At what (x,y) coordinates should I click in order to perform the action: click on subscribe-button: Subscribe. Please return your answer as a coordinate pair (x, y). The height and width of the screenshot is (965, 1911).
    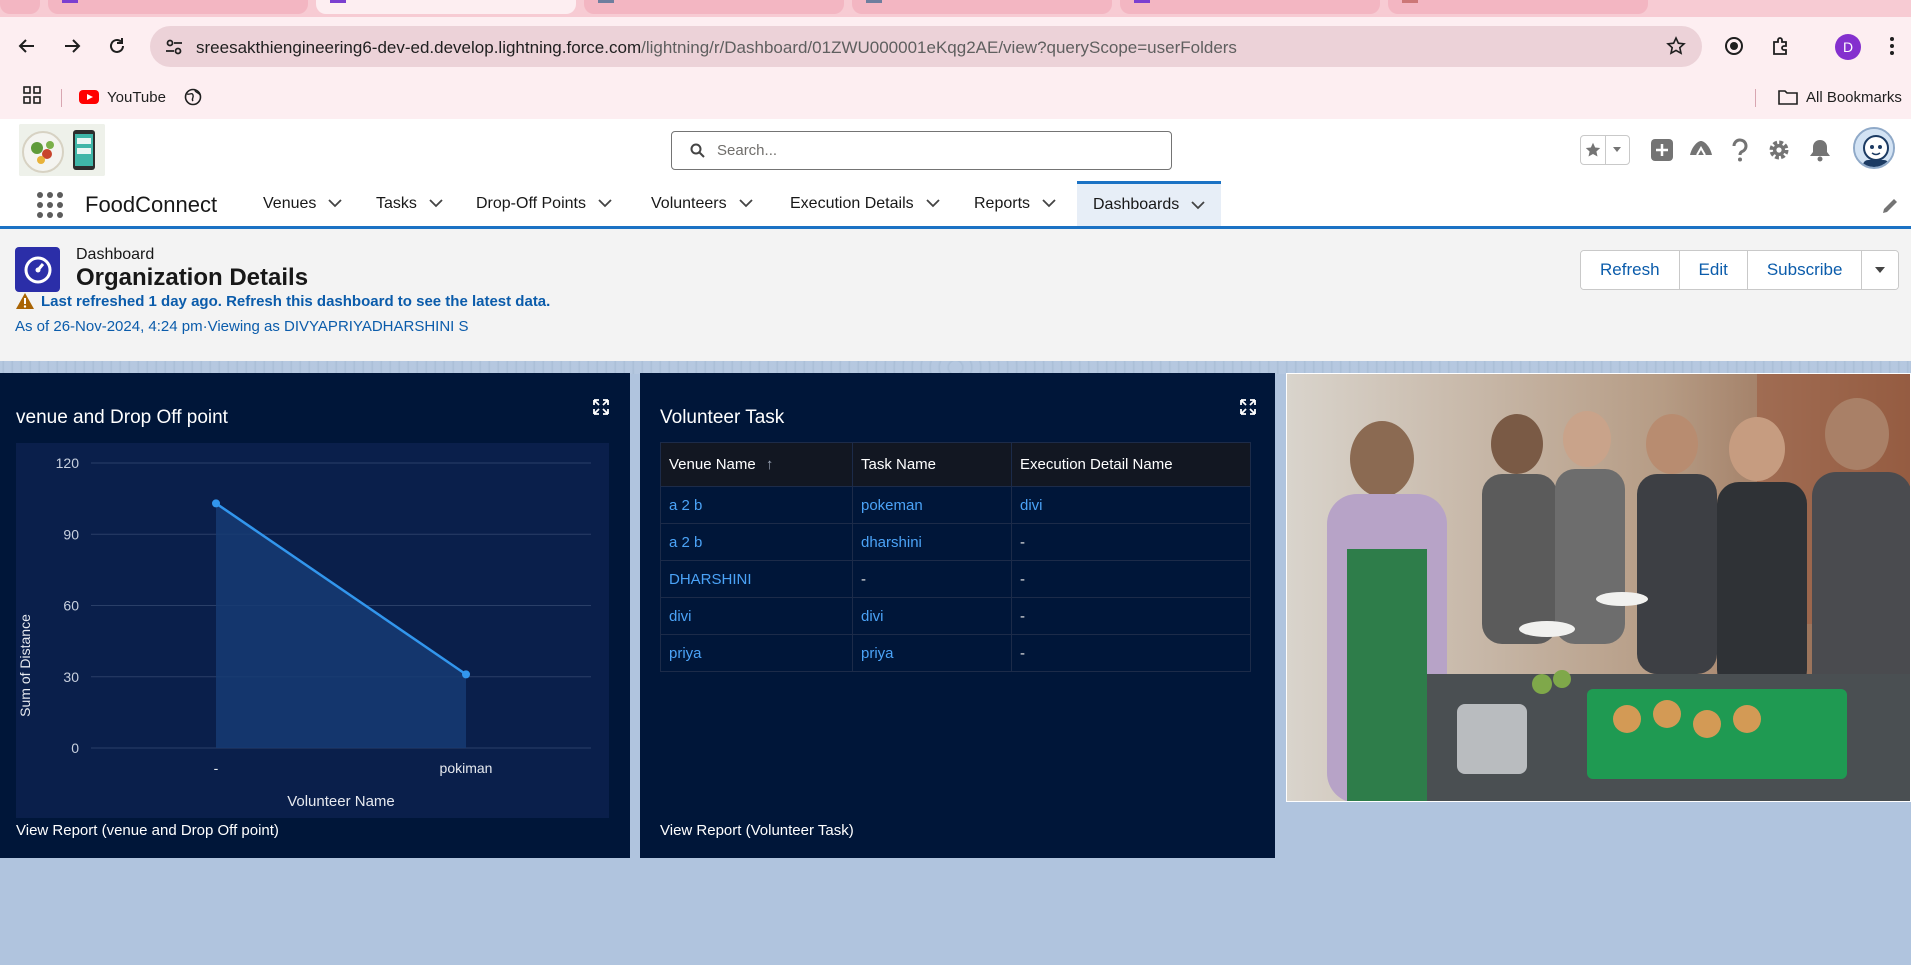
    Looking at the image, I should click on (1804, 270).